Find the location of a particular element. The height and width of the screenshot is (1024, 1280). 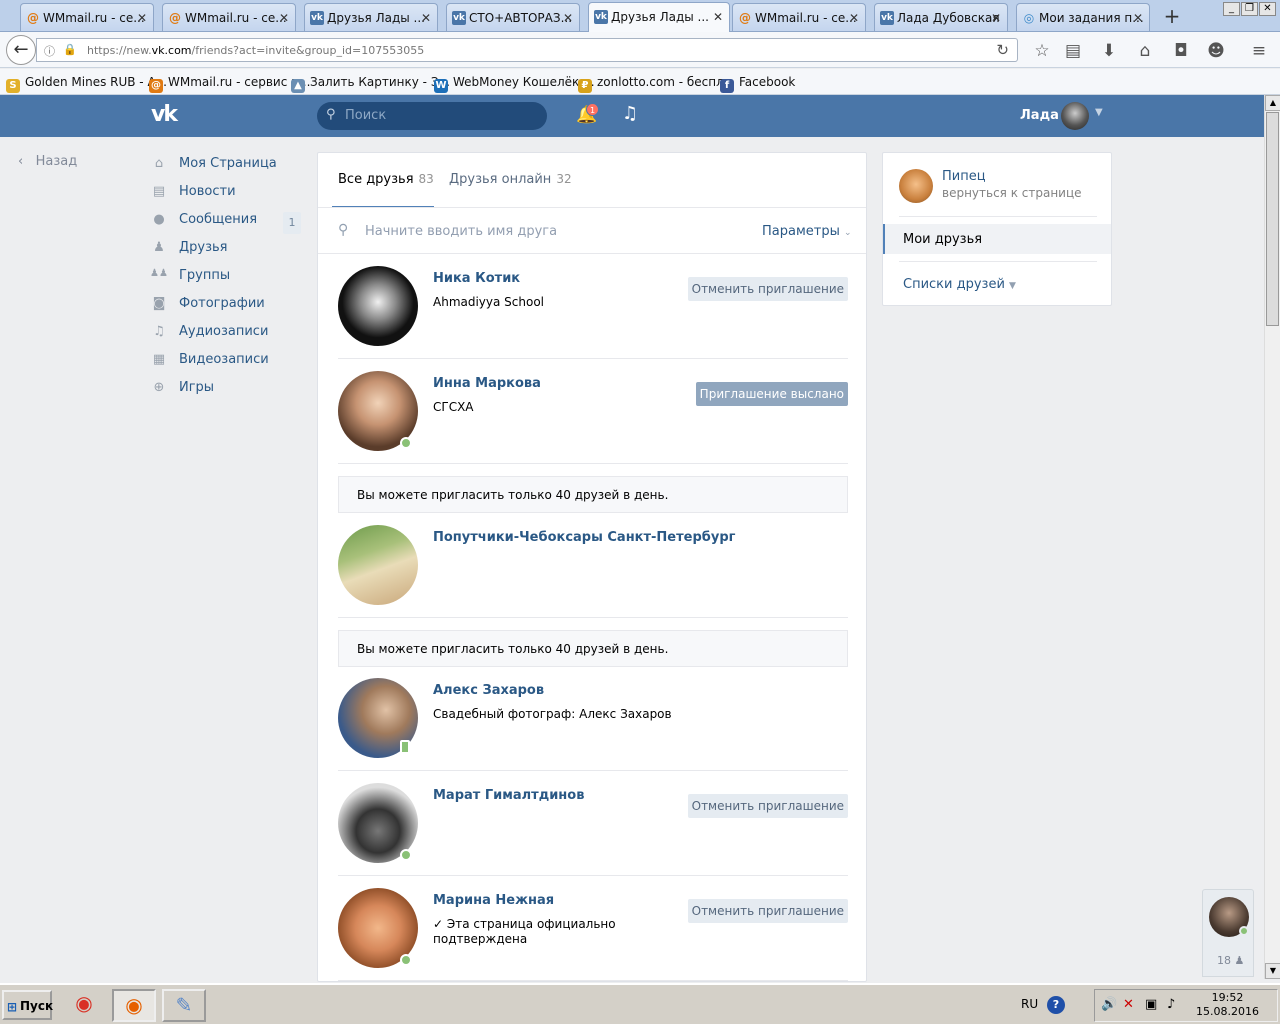

friend-name: Инна Маркова is located at coordinates (487, 383).